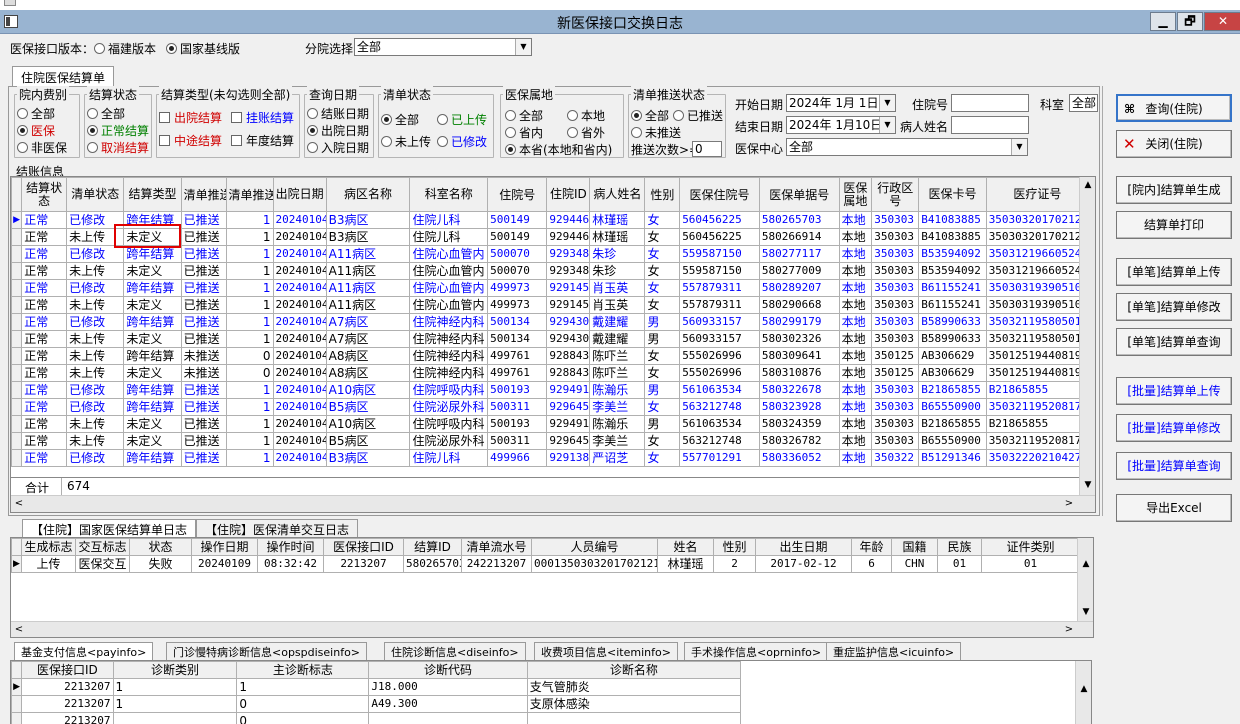 Image resolution: width=1240 pixels, height=724 pixels. I want to click on table-cell: 499973, so click(517, 288).